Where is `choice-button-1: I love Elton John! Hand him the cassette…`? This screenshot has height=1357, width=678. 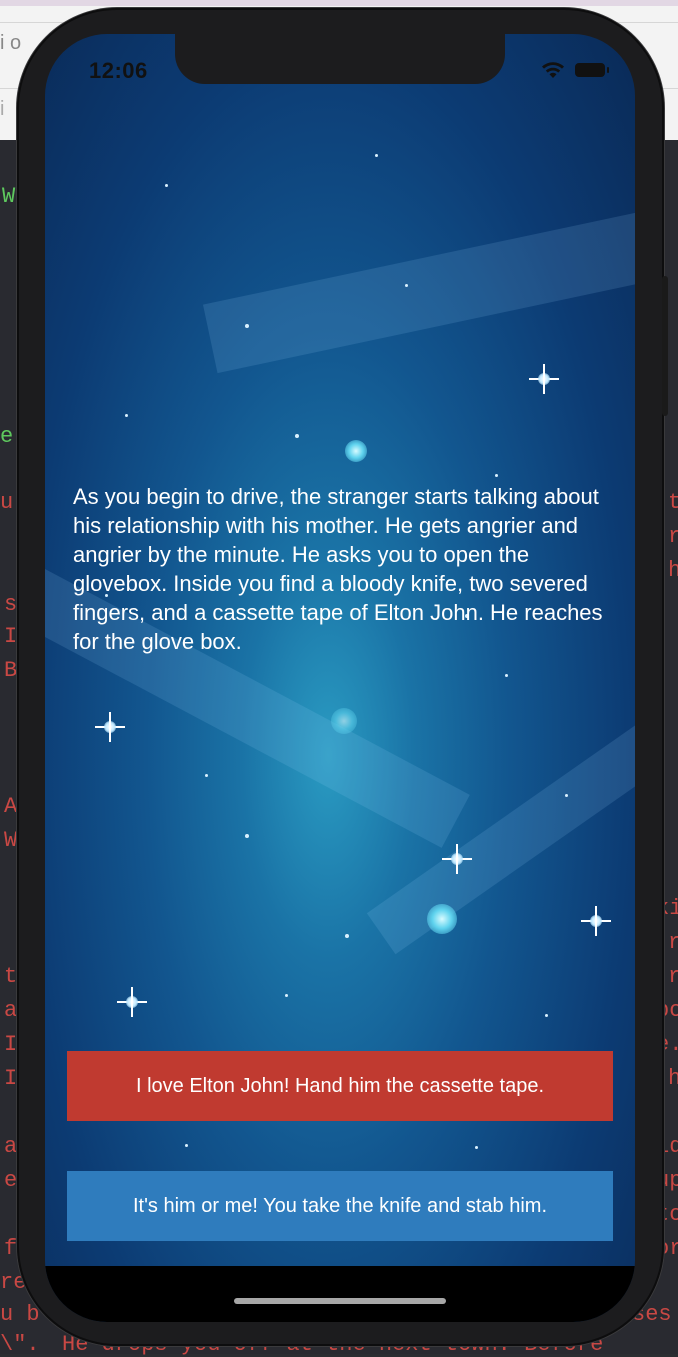 choice-button-1: I love Elton John! Hand him the cassette… is located at coordinates (340, 1086).